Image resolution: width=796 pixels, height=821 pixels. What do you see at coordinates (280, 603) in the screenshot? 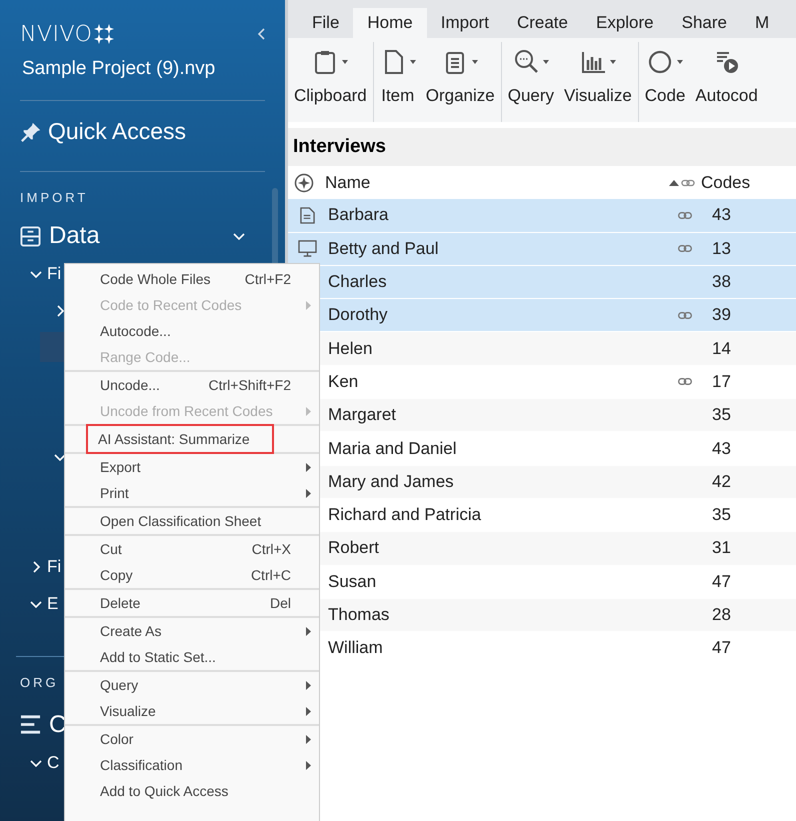
I see `shortcut-label: Del` at bounding box center [280, 603].